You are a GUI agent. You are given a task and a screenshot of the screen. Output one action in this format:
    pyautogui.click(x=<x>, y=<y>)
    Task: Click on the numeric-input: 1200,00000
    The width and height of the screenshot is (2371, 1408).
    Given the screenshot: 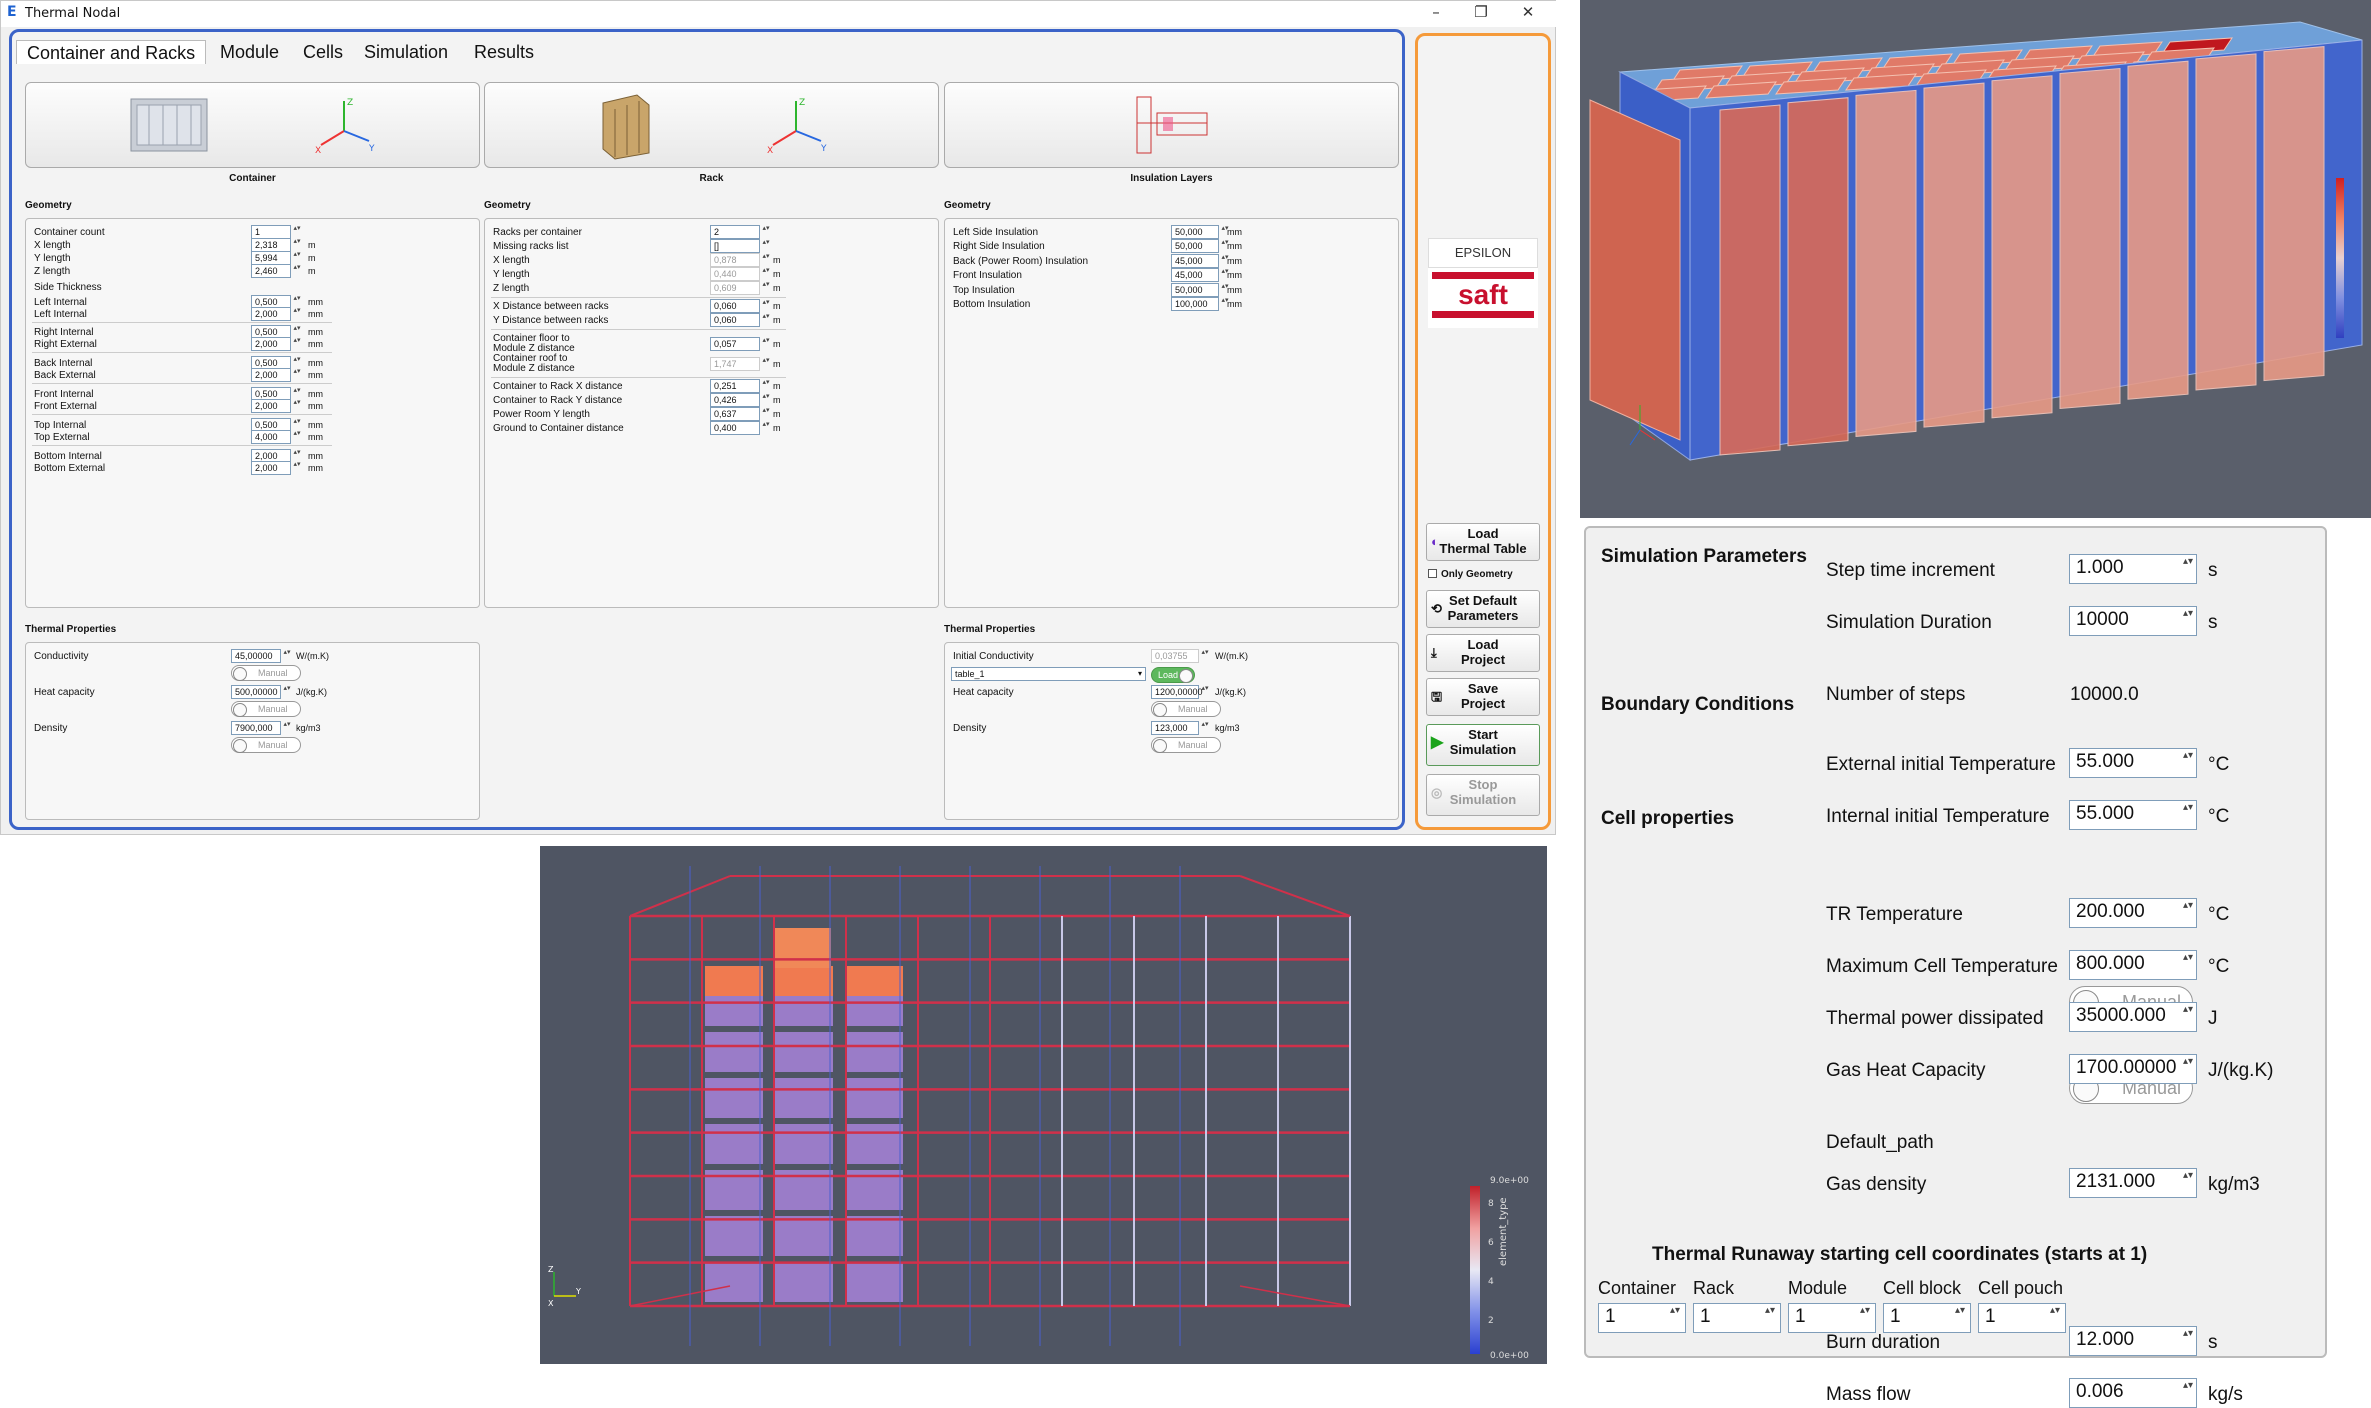 What is the action you would take?
    pyautogui.click(x=1177, y=692)
    